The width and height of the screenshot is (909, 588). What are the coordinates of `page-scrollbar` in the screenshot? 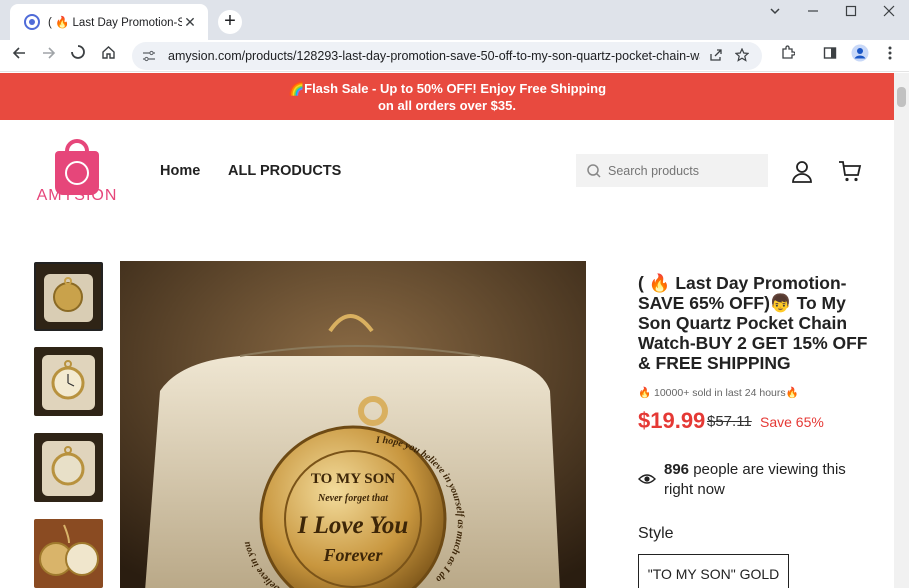 It's located at (901, 330).